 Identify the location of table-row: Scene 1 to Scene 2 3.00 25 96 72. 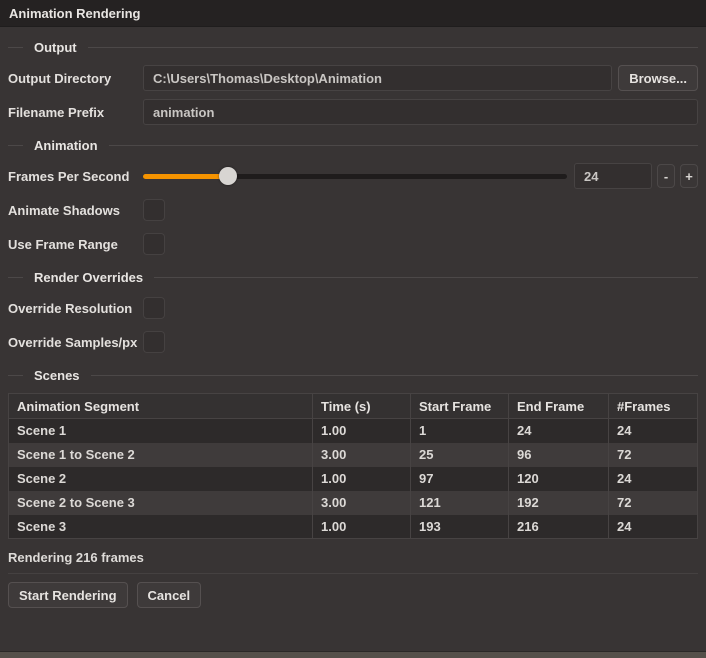
(353, 454).